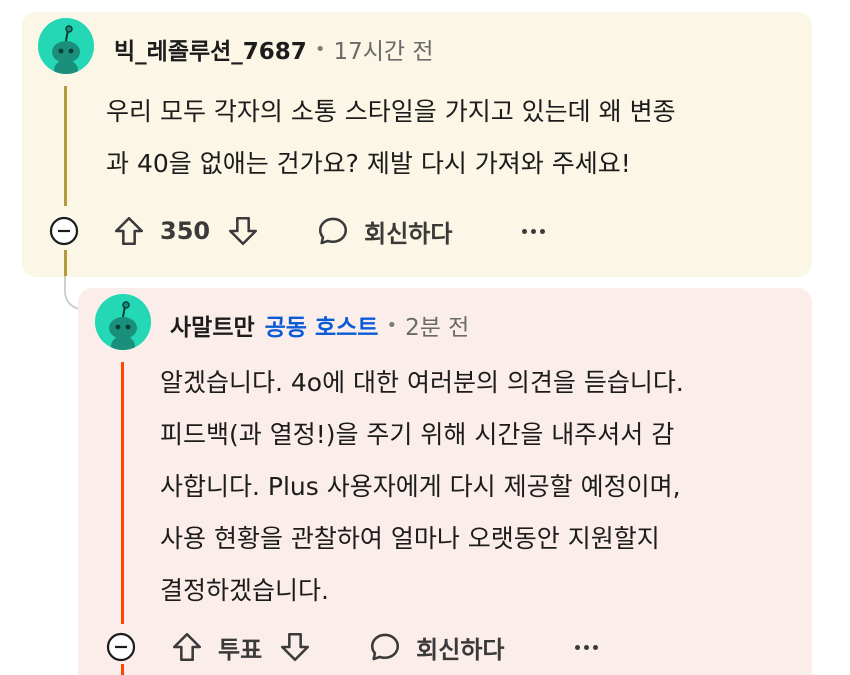  What do you see at coordinates (437, 325) in the screenshot?
I see `timestamp: 2분 전` at bounding box center [437, 325].